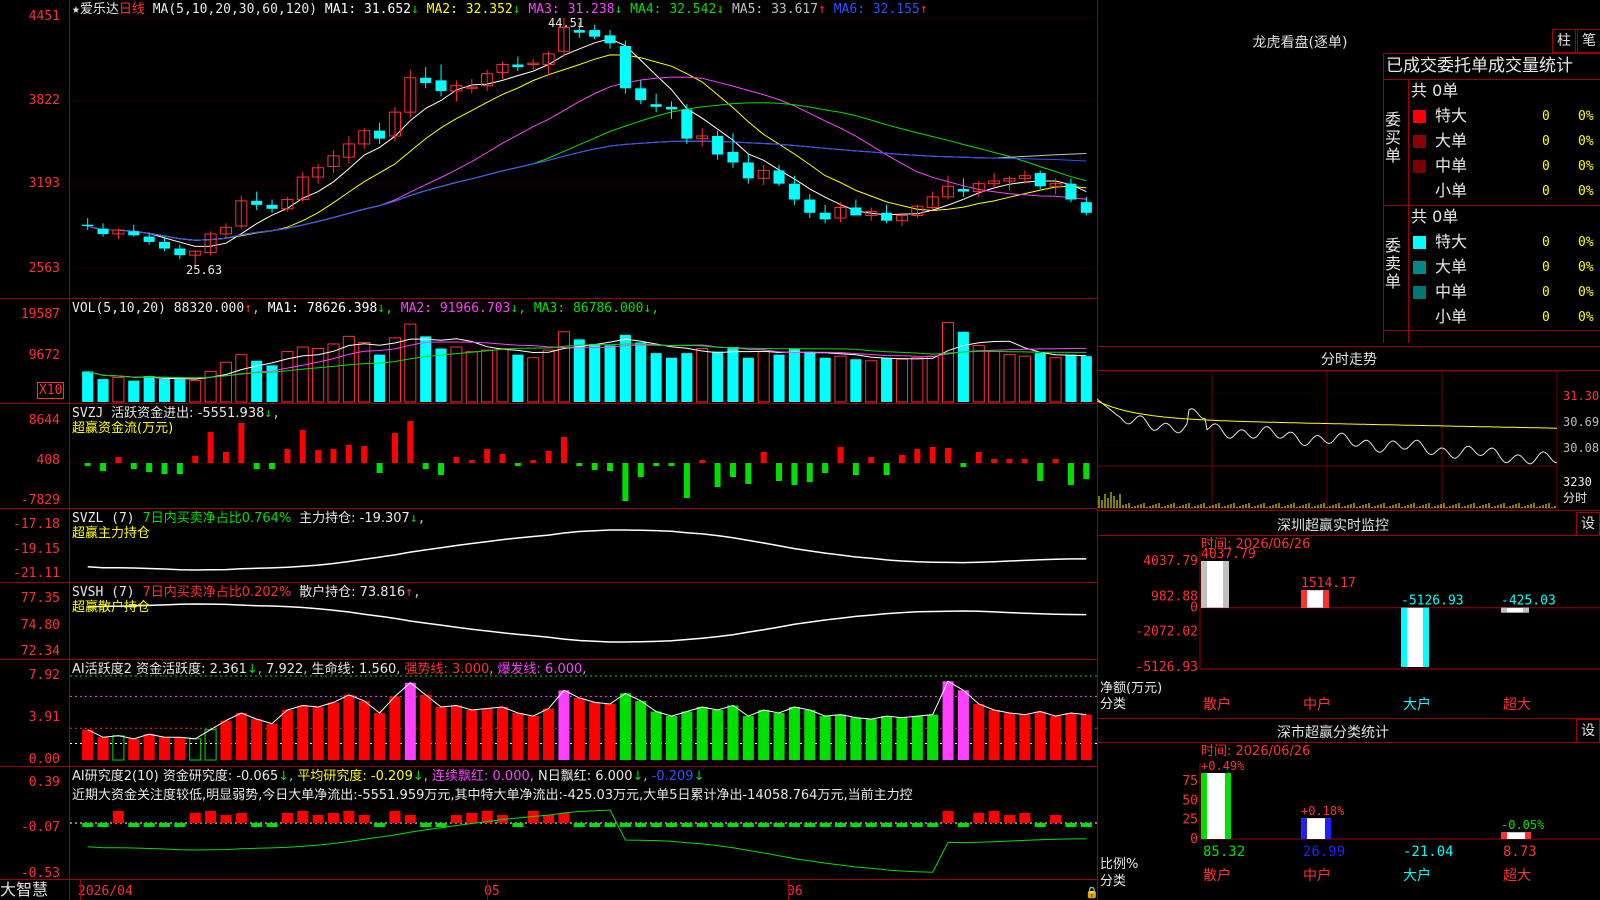  Describe the element at coordinates (1588, 731) in the screenshot. I see `classify-settings-button: 设` at that location.